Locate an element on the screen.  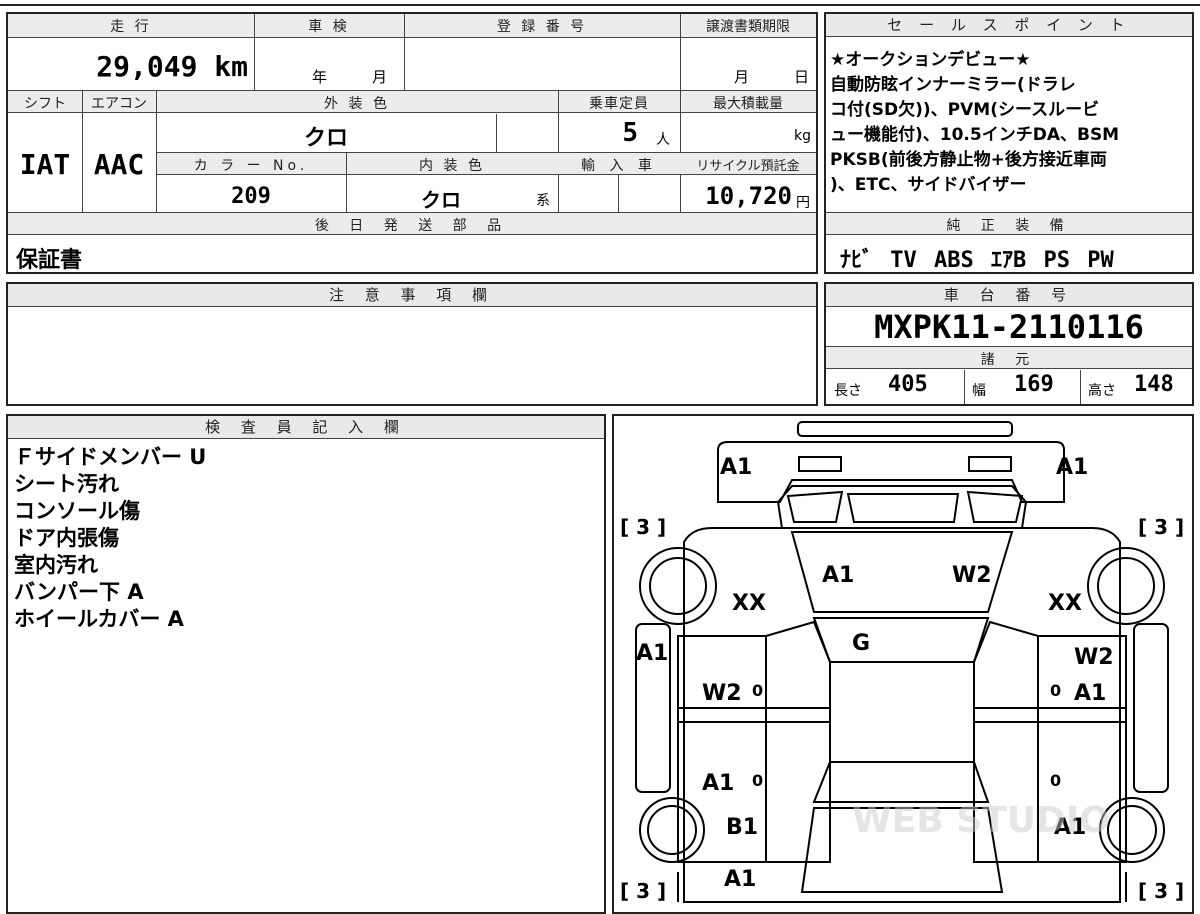
interior-label: 内 装 色 is located at coordinates (452, 166).